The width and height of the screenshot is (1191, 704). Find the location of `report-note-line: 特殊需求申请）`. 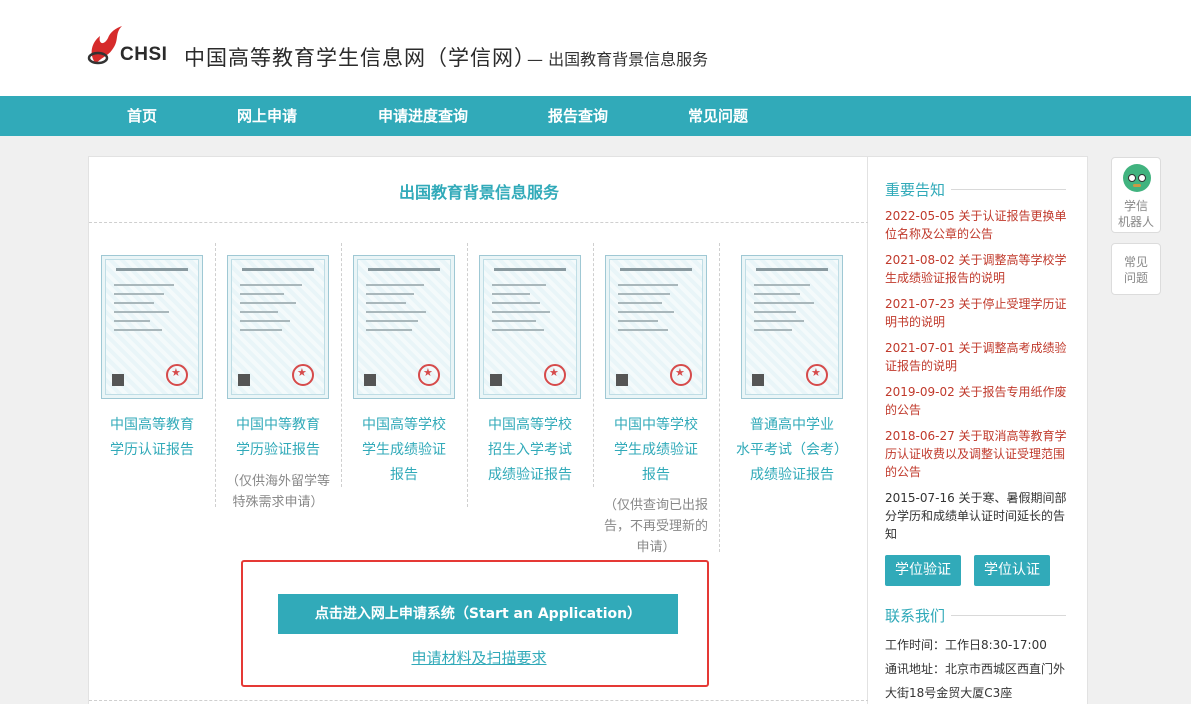

report-note-line: 特殊需求申请） is located at coordinates (278, 502).